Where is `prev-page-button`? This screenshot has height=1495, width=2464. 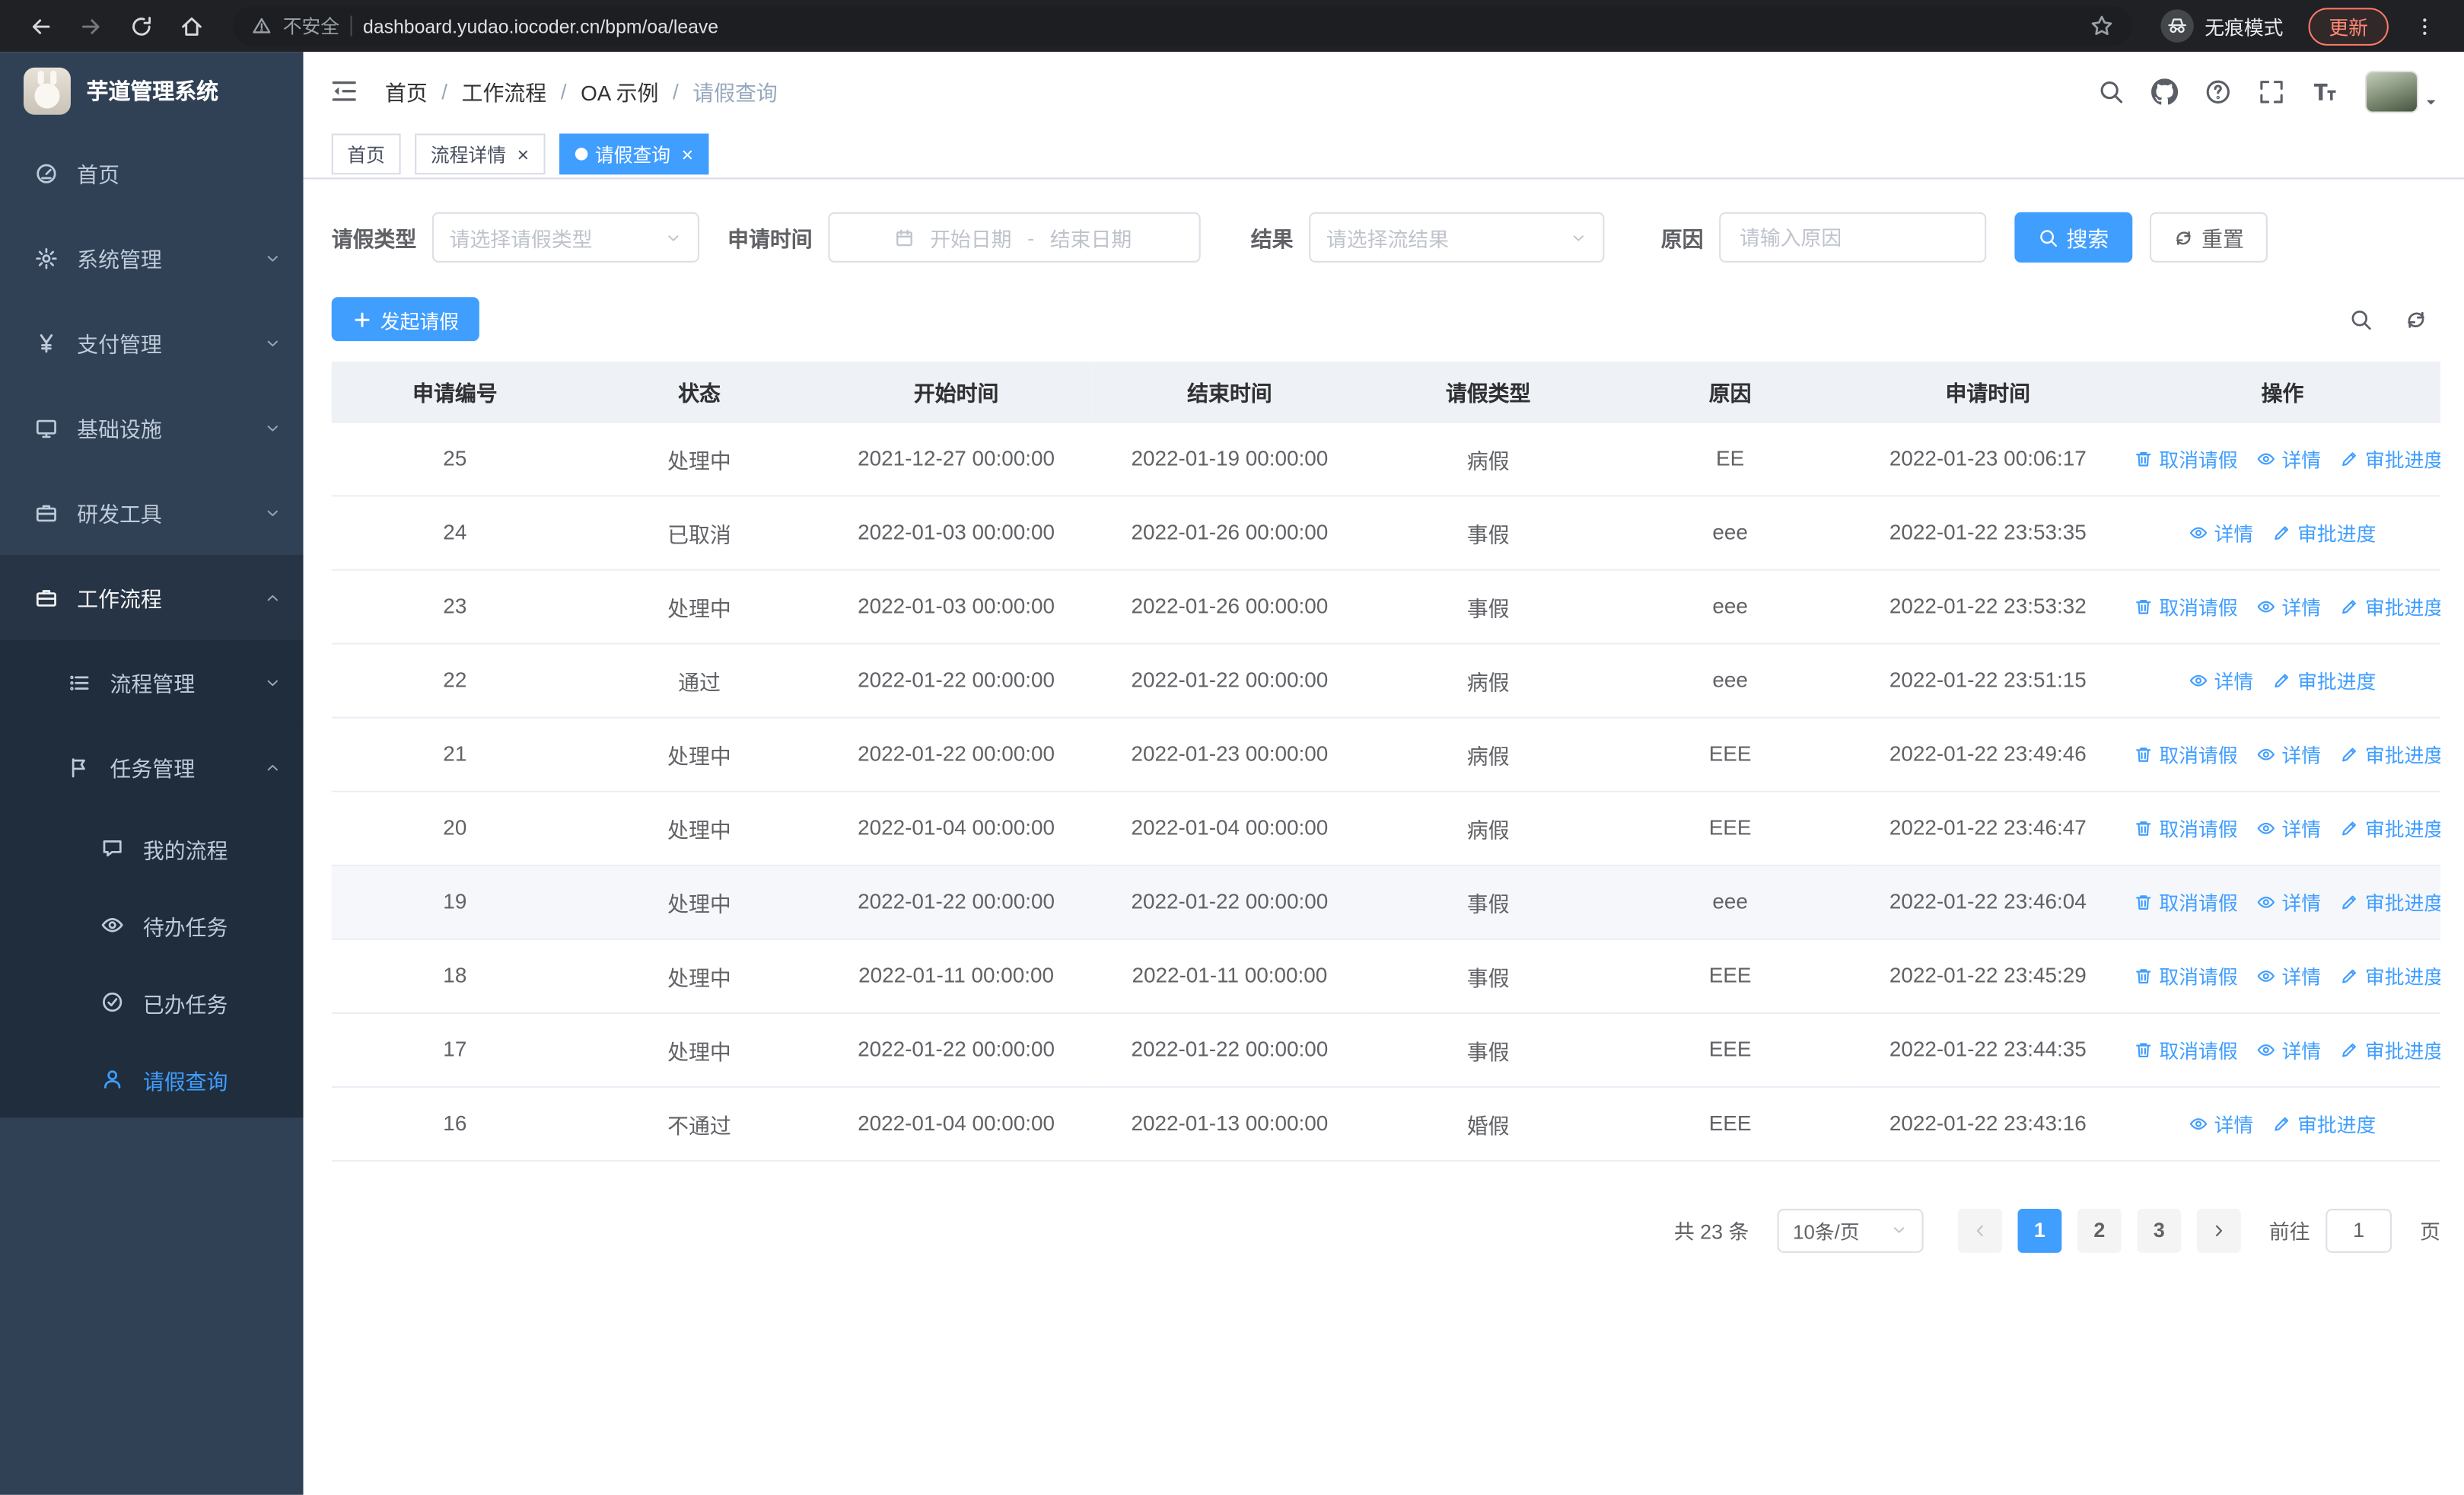 prev-page-button is located at coordinates (1979, 1230).